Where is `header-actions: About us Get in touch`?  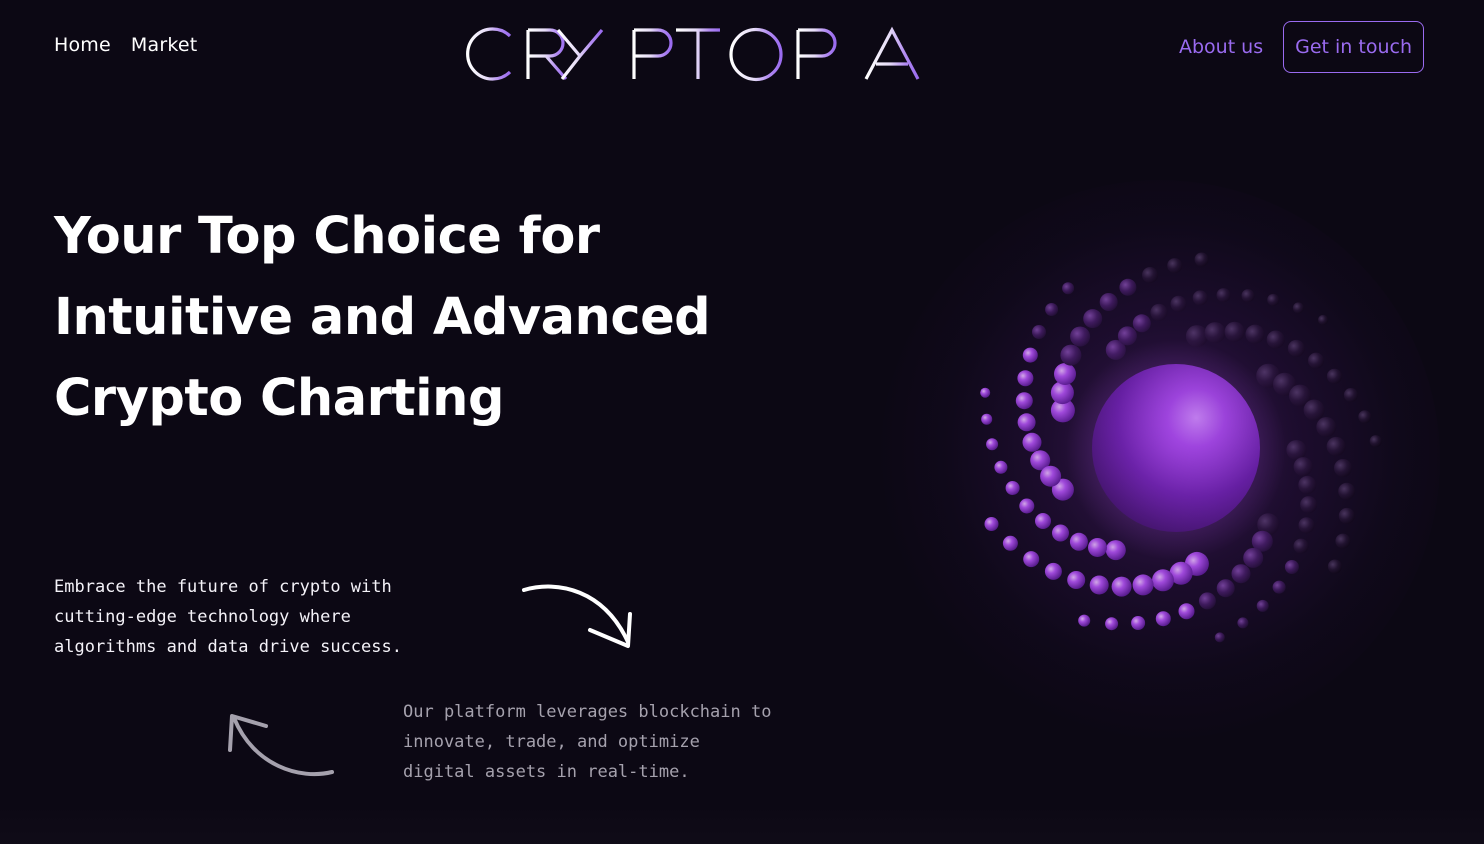
header-actions: About us Get in touch is located at coordinates (1301, 47).